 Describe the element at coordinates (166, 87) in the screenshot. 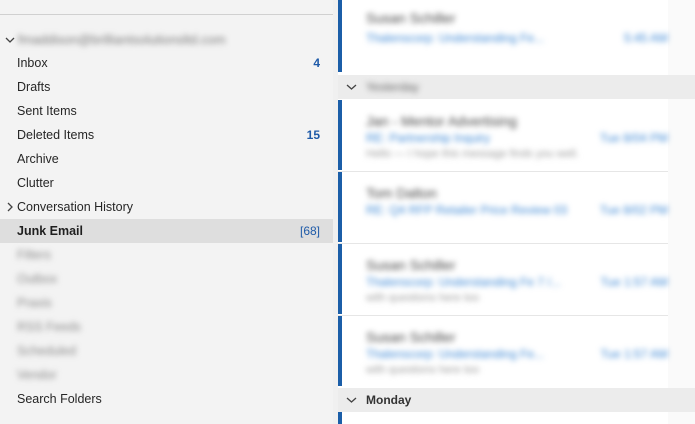

I see `folder-drafts: Drafts` at that location.